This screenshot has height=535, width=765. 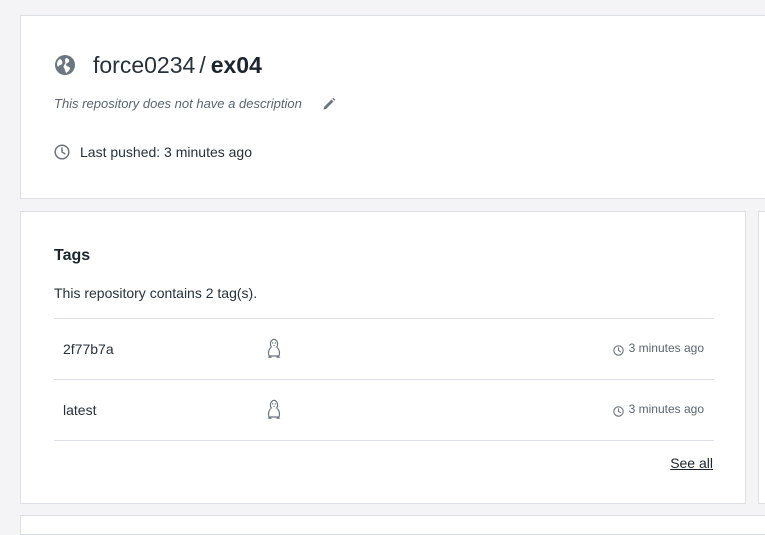 I want to click on tags-count-text: This repository contains 2 tag(s)., so click(x=156, y=293).